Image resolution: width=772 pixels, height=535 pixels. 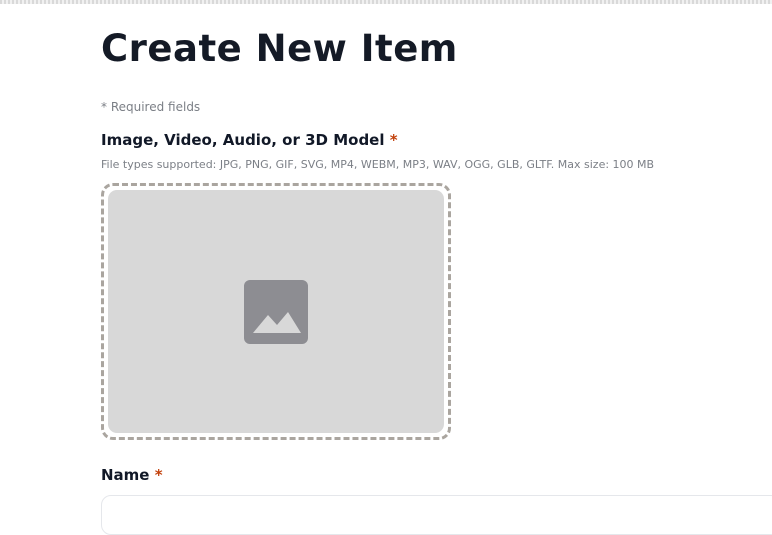 What do you see at coordinates (436, 515) in the screenshot?
I see `name-input` at bounding box center [436, 515].